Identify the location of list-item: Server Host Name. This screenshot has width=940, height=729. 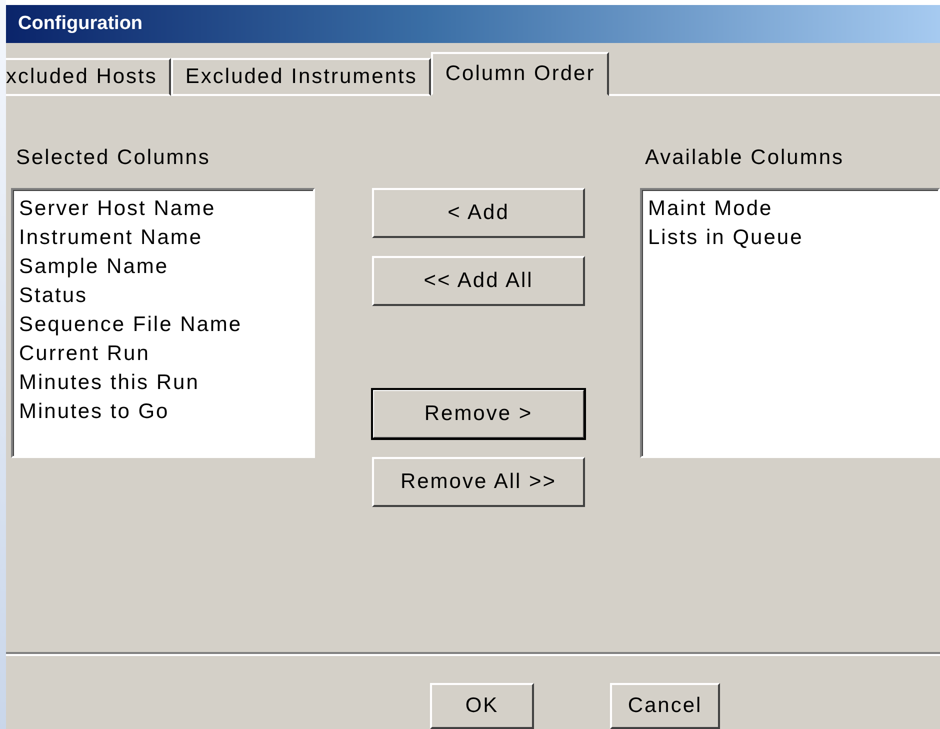
(163, 209).